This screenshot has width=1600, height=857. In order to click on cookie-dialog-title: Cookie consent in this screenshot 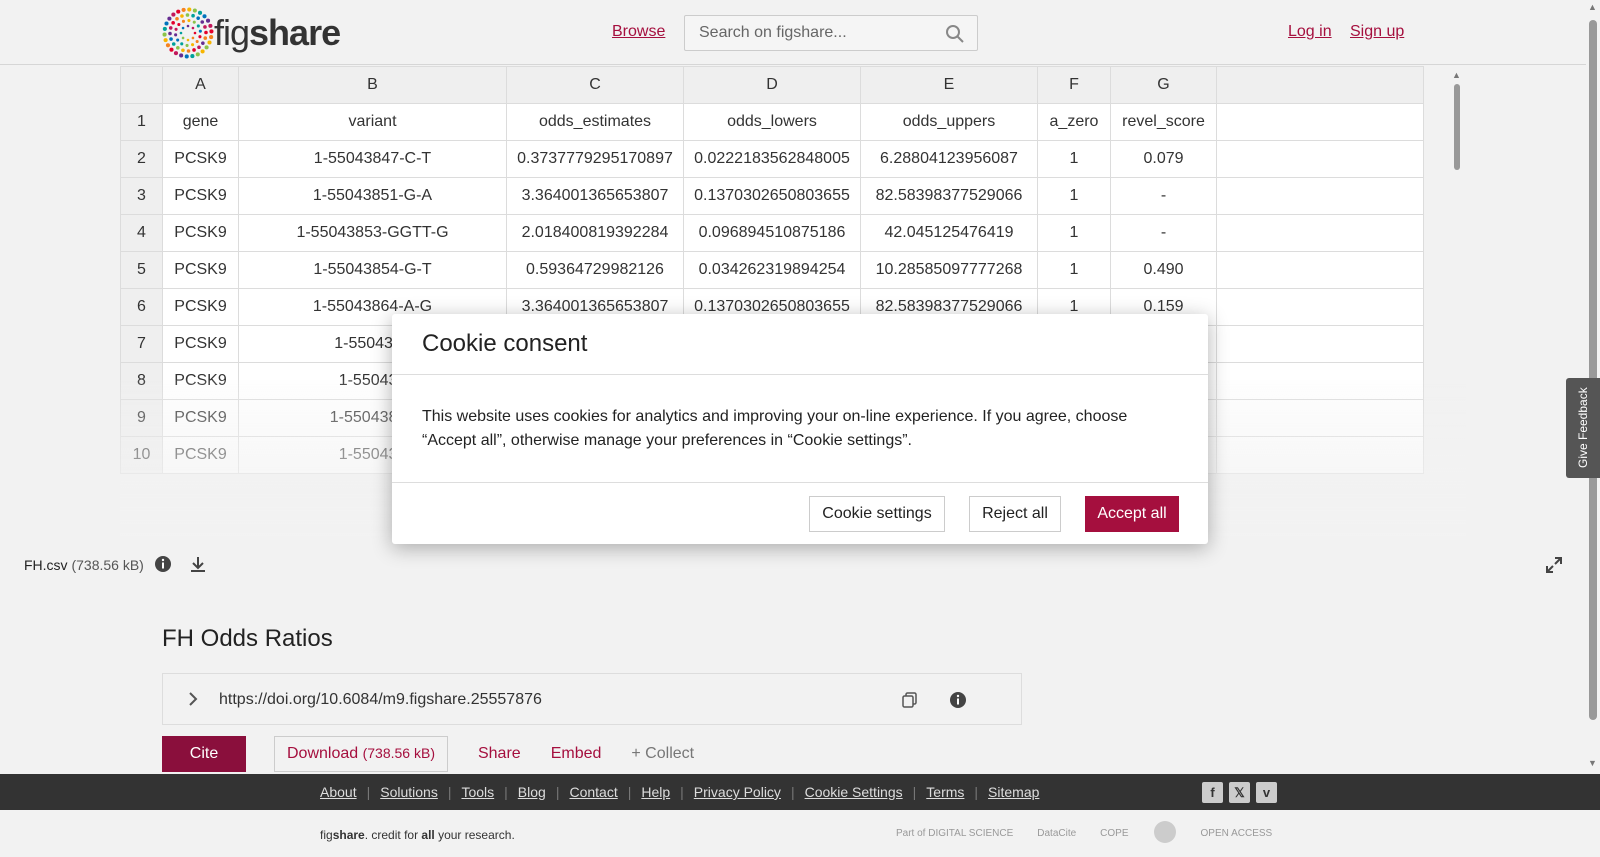, I will do `click(800, 344)`.